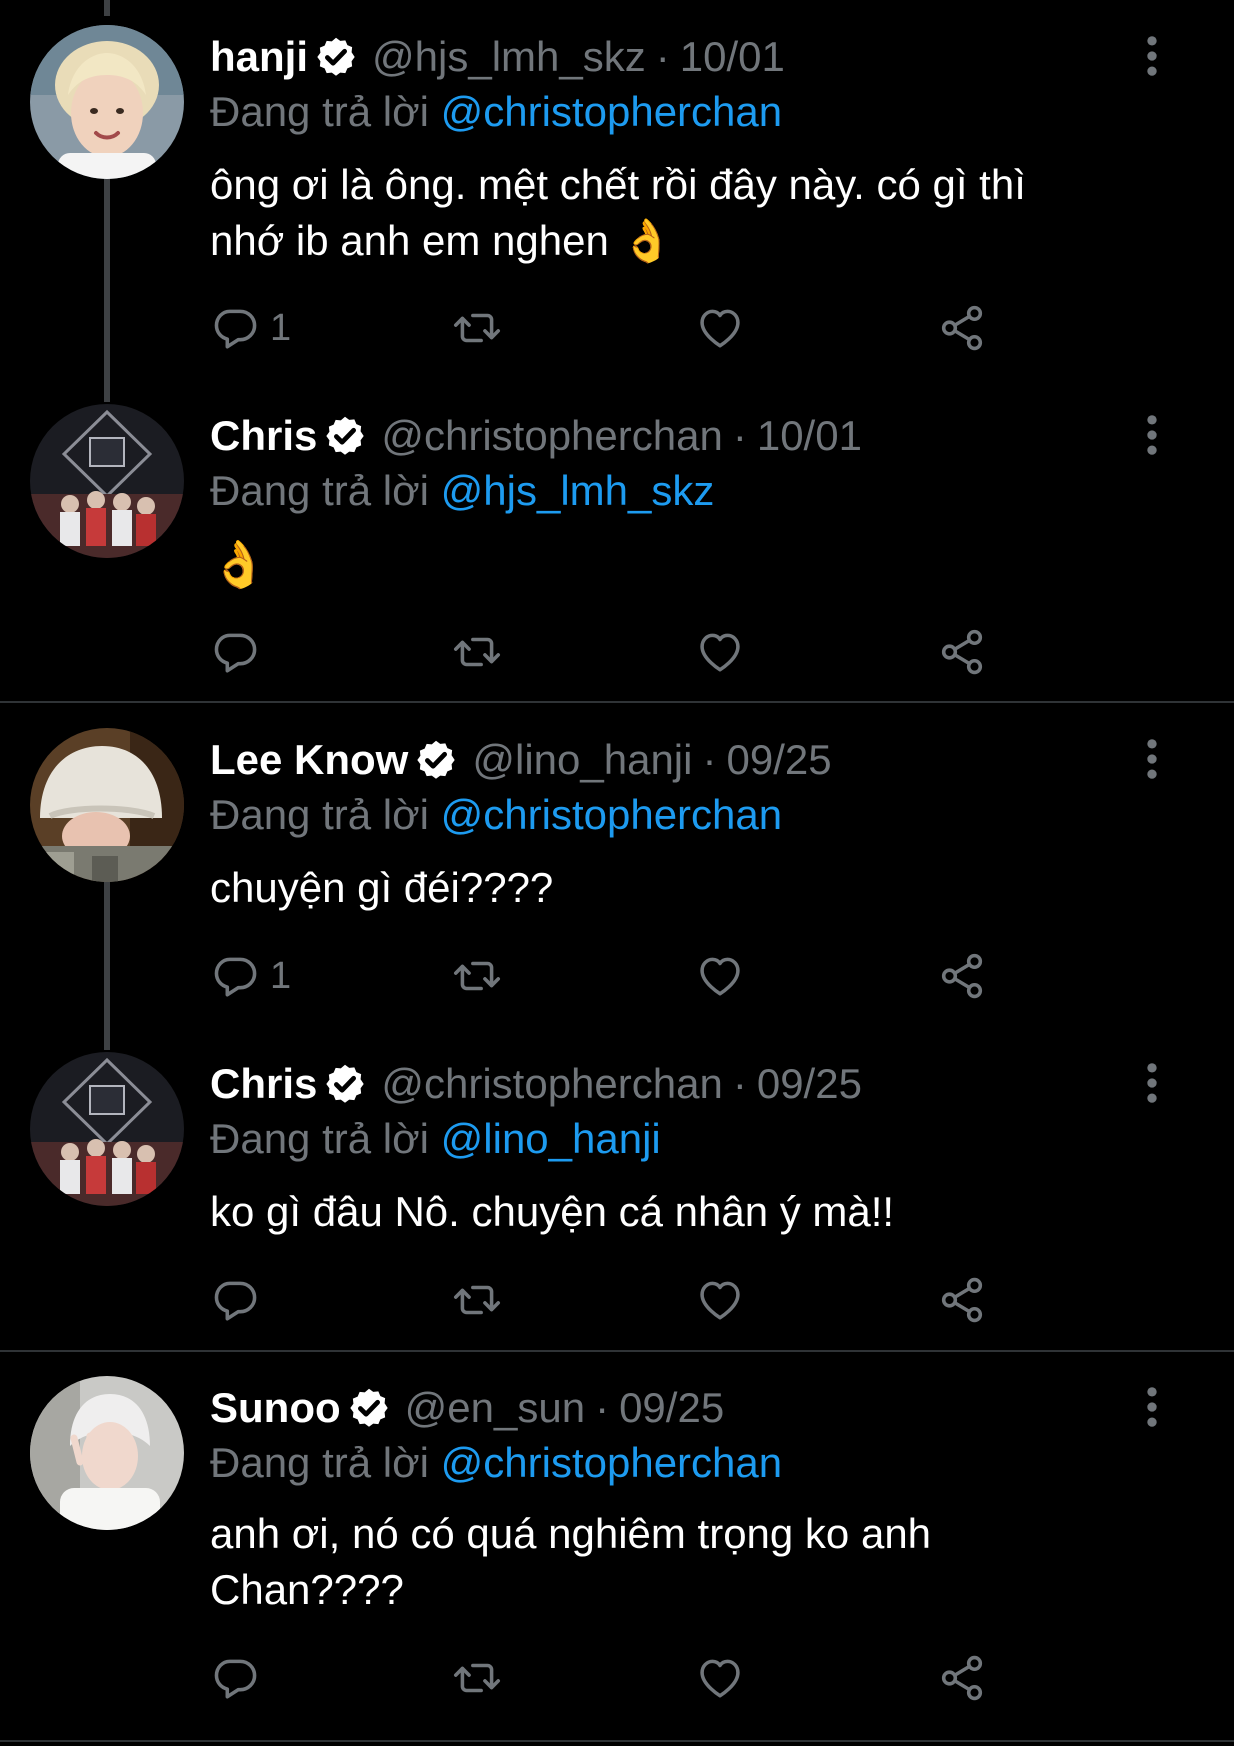  I want to click on thread-divider, so click(617, 1741).